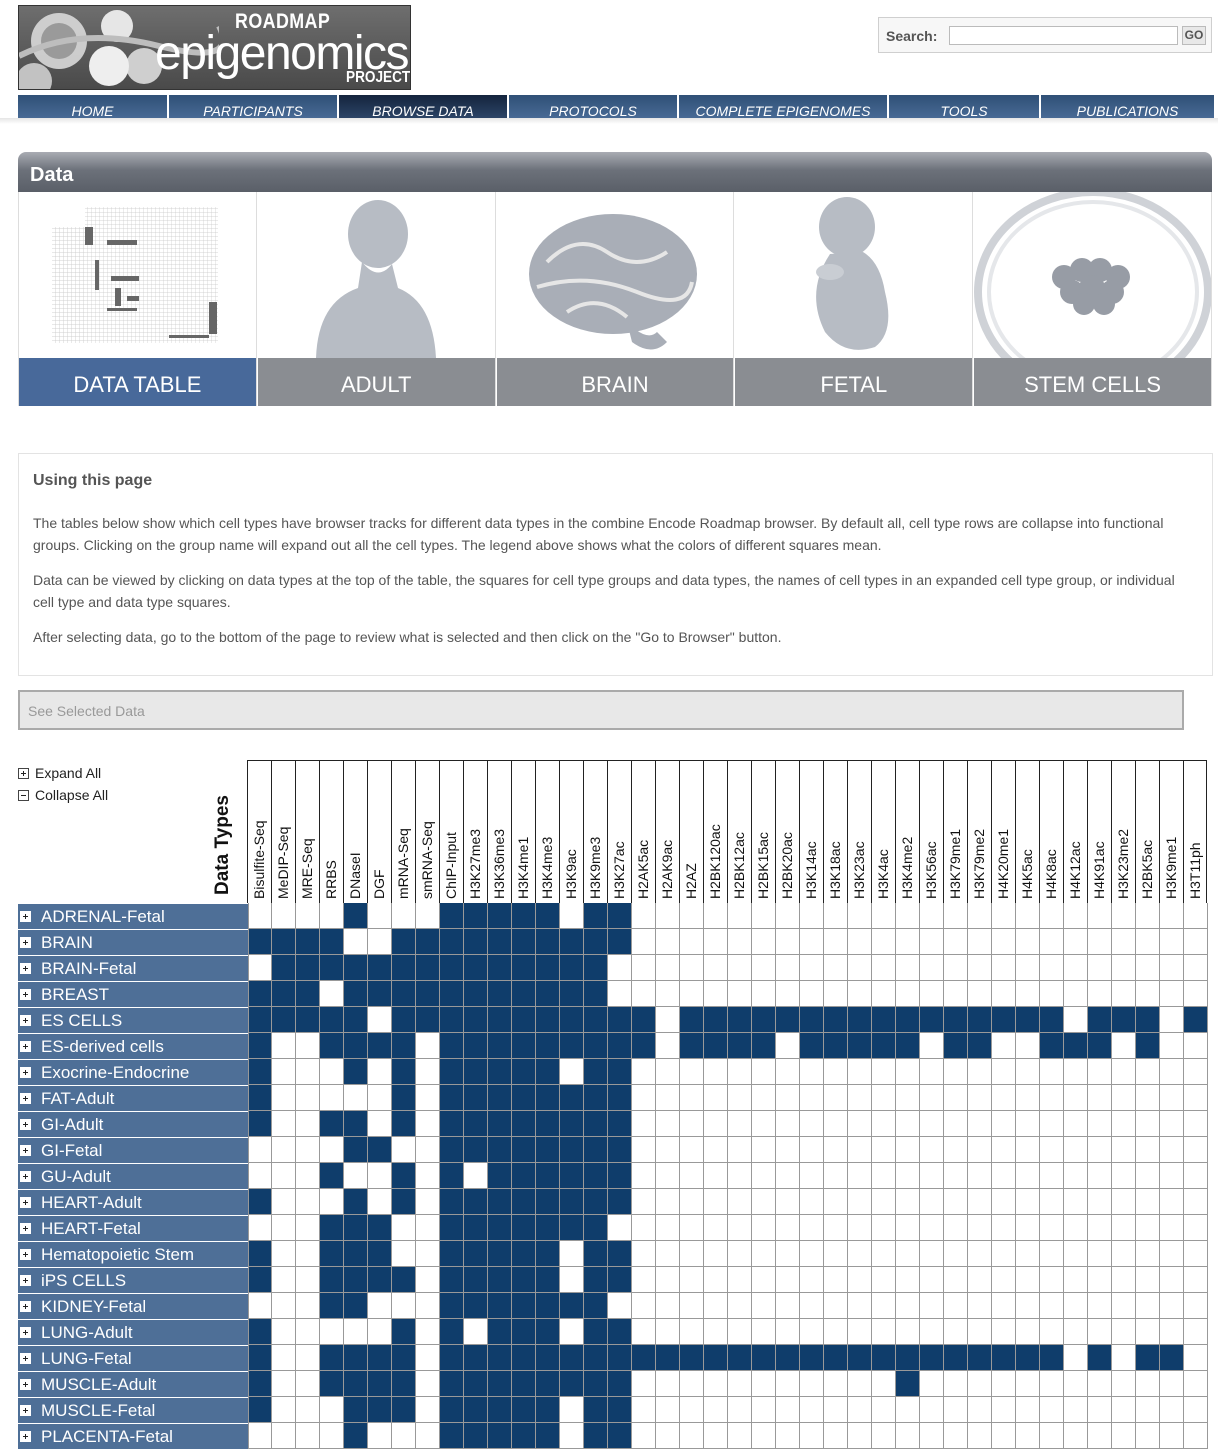 The image size is (1218, 1449). What do you see at coordinates (1075, 831) in the screenshot?
I see `column-header-h4k12ac: H4K12ac` at bounding box center [1075, 831].